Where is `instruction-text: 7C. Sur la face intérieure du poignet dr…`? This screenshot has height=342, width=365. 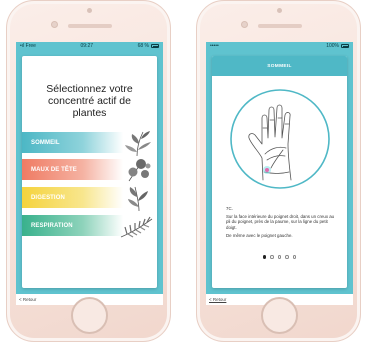
instruction-text: 7C. Sur la face intérieure du poignet dr… is located at coordinates (280, 223).